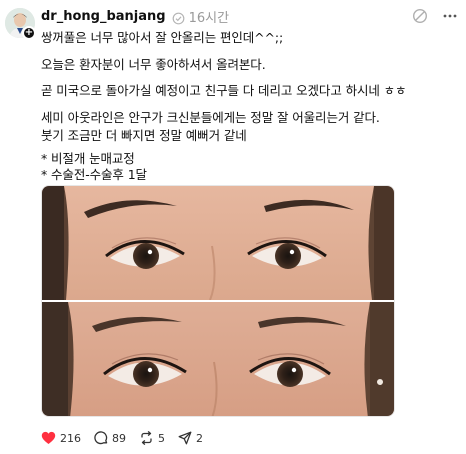  What do you see at coordinates (119, 438) in the screenshot?
I see `comment-count: 89` at bounding box center [119, 438].